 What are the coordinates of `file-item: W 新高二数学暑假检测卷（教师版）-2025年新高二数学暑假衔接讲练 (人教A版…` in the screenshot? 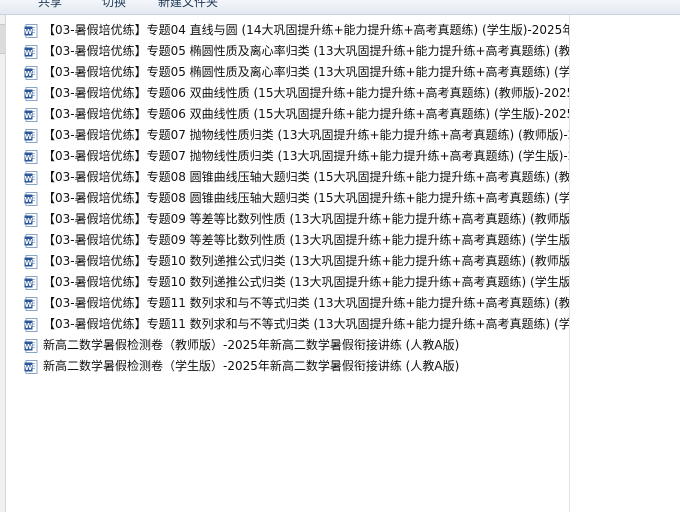 It's located at (296, 344).